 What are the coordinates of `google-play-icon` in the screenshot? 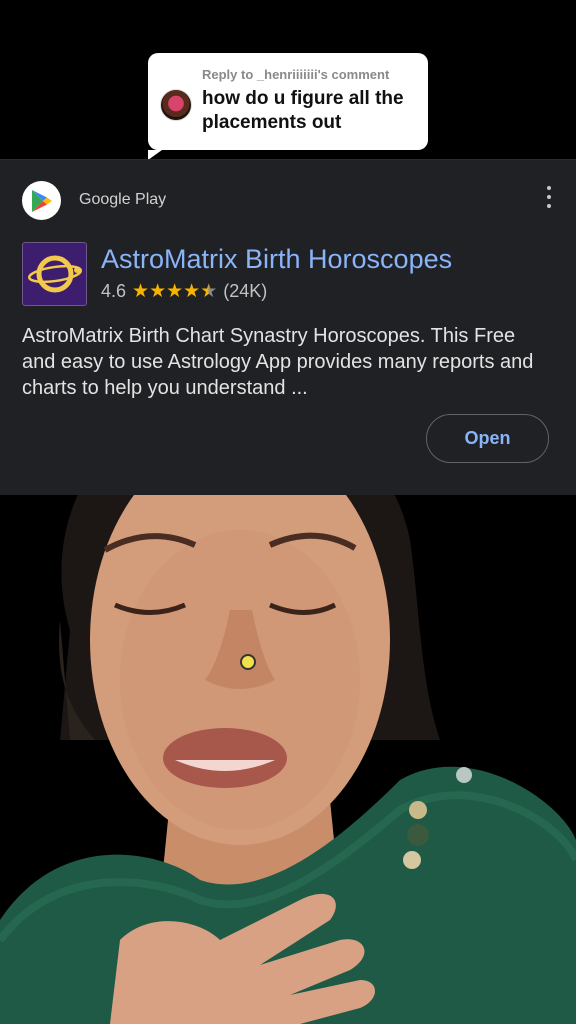 It's located at (41, 200).